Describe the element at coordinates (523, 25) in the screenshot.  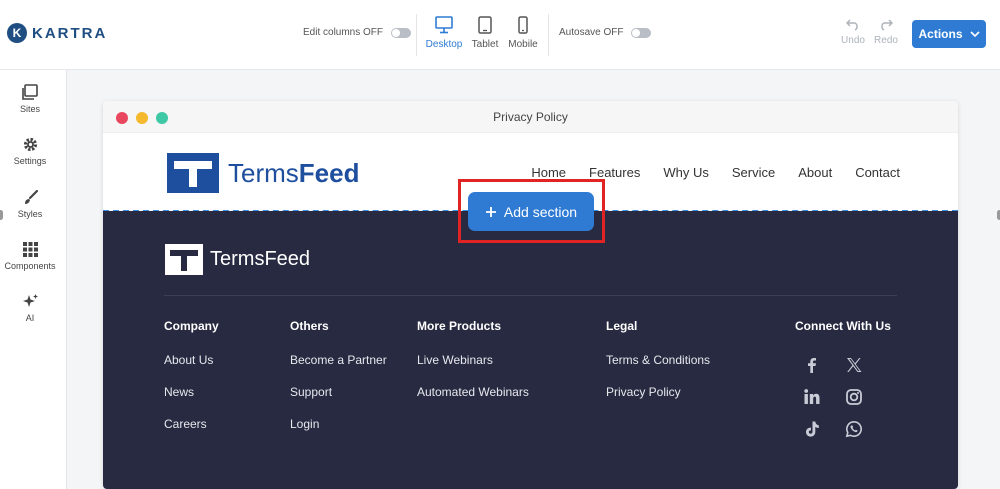
I see `mobile-icon` at that location.